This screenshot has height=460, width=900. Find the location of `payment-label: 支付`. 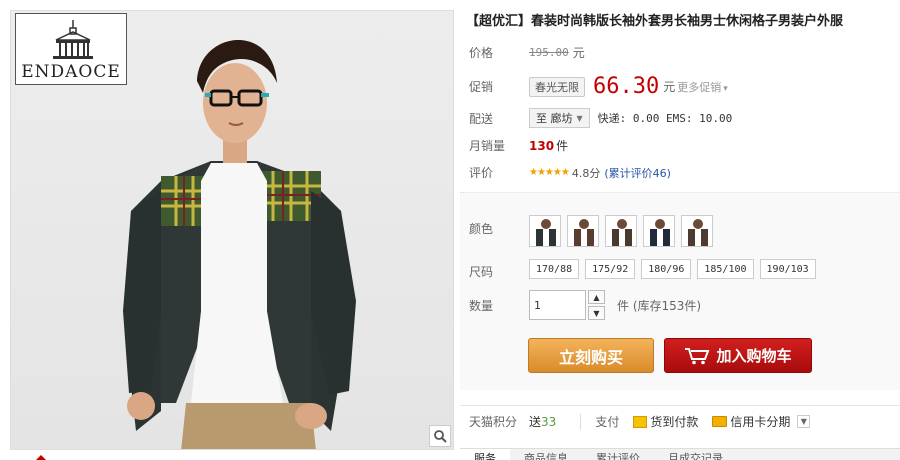

payment-label: 支付 is located at coordinates (607, 422).